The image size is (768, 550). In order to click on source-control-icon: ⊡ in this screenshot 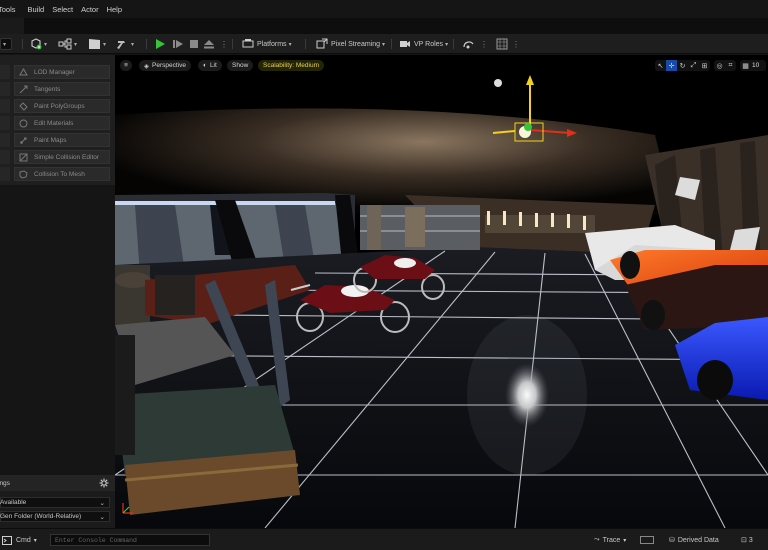, I will do `click(744, 540)`.